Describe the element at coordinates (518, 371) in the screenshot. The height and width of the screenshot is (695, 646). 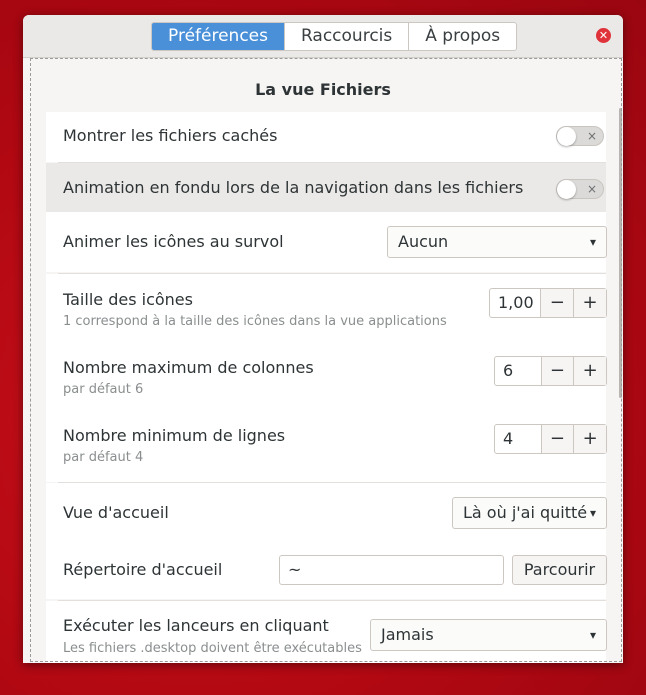
I see `max-columns-value: 6` at that location.